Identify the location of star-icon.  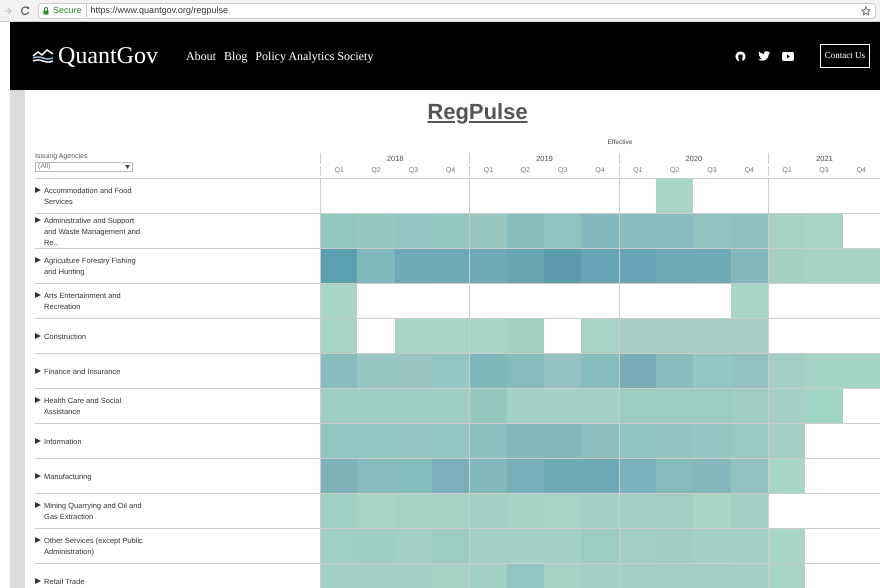
(866, 11).